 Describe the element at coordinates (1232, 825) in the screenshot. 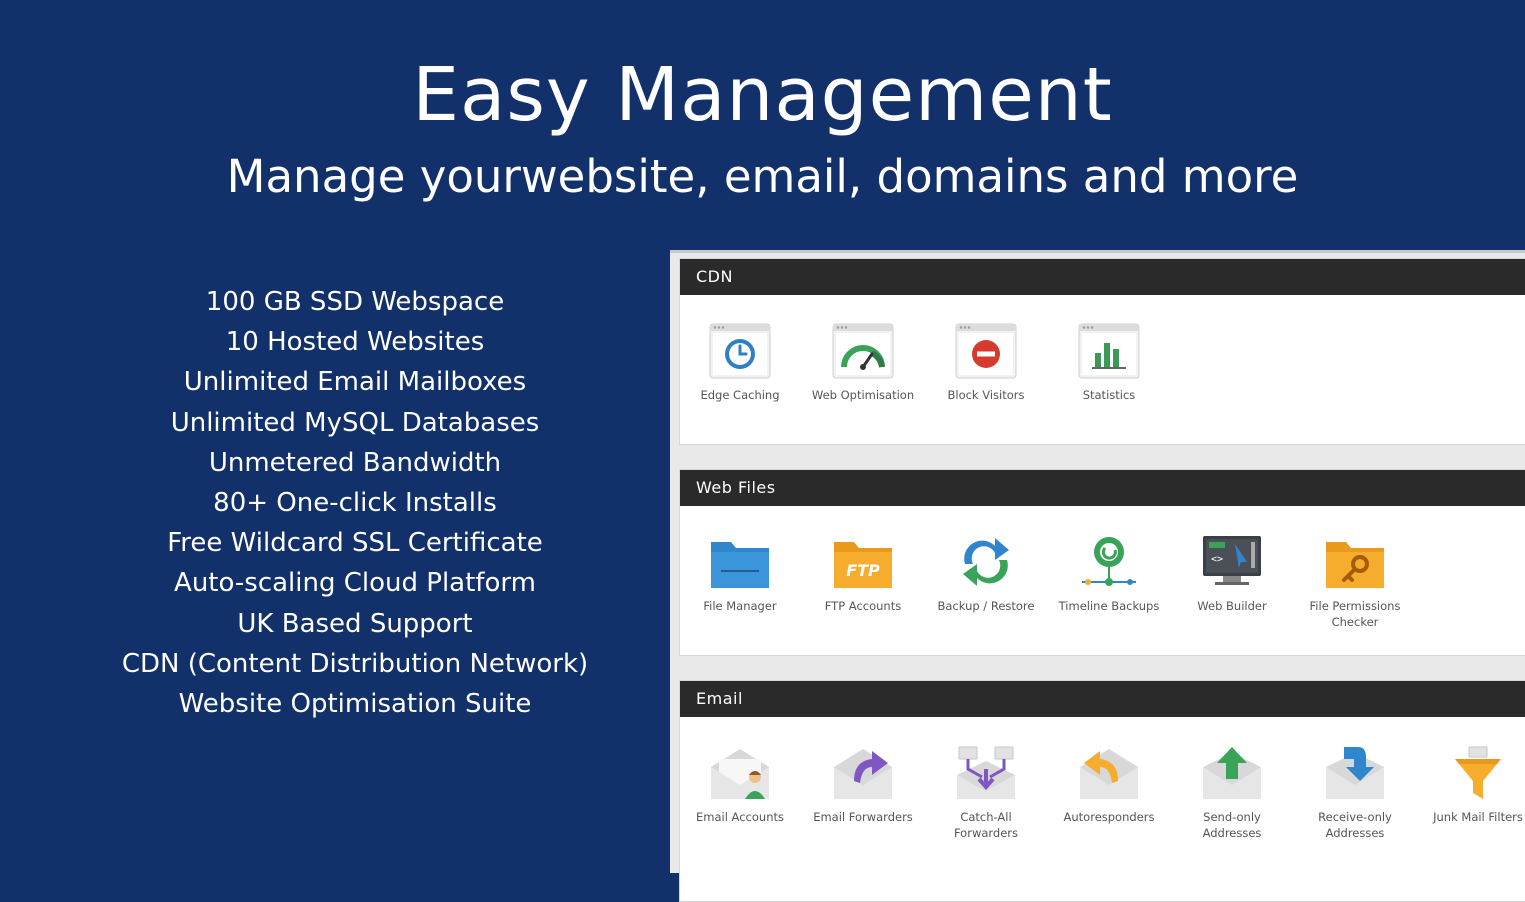

I see `tile-label: Send-only Addresses` at that location.